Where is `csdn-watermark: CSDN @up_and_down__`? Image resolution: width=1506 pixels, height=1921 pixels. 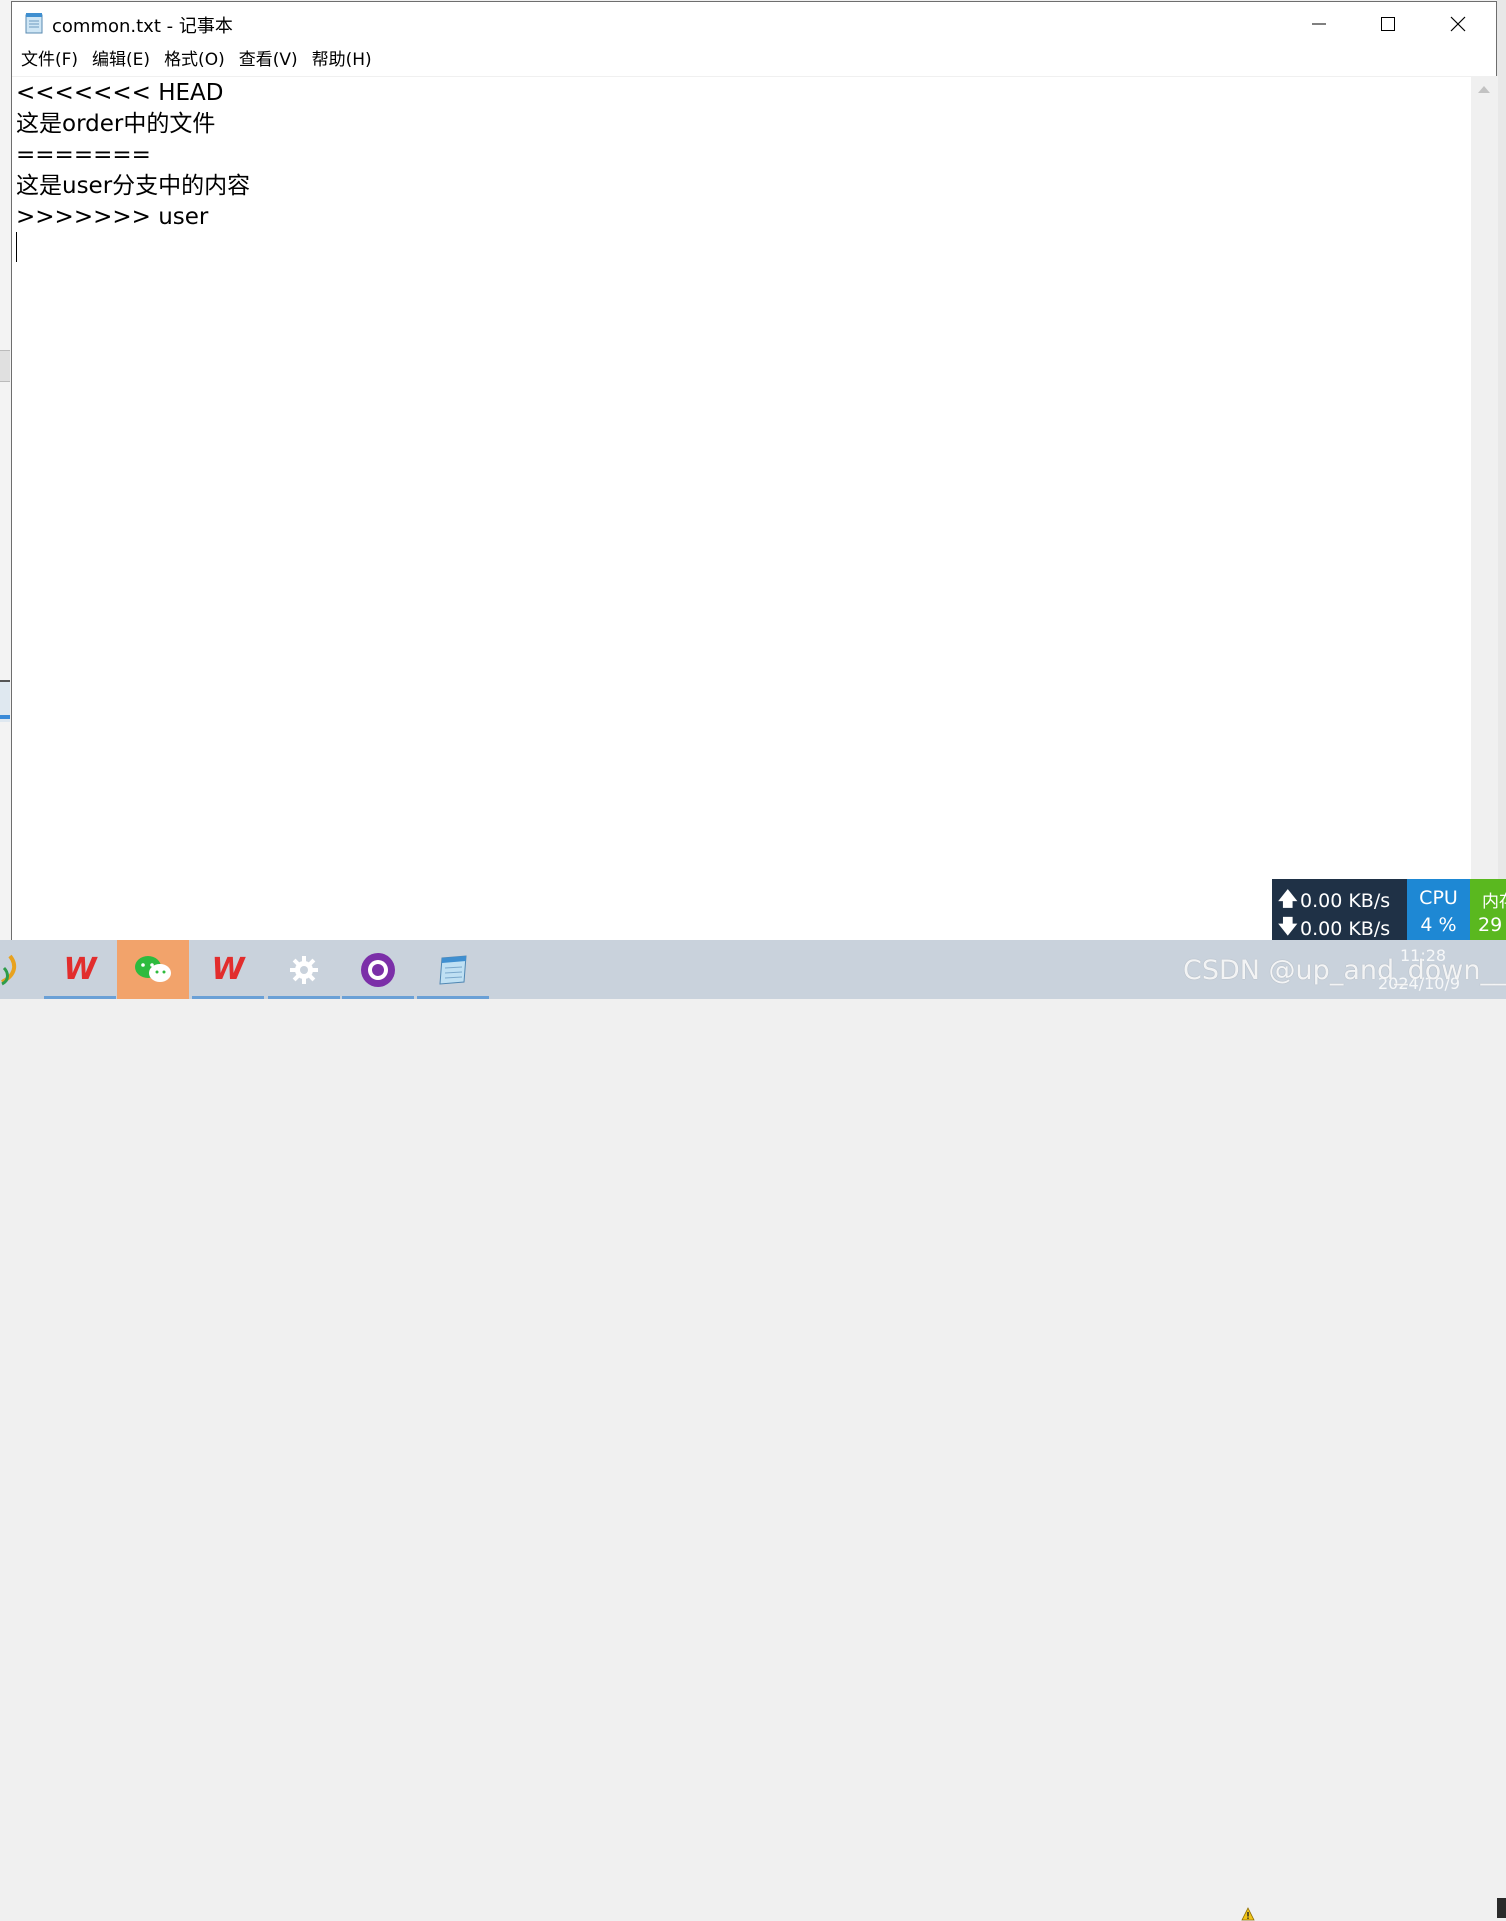 csdn-watermark: CSDN @up_and_down__ is located at coordinates (1344, 970).